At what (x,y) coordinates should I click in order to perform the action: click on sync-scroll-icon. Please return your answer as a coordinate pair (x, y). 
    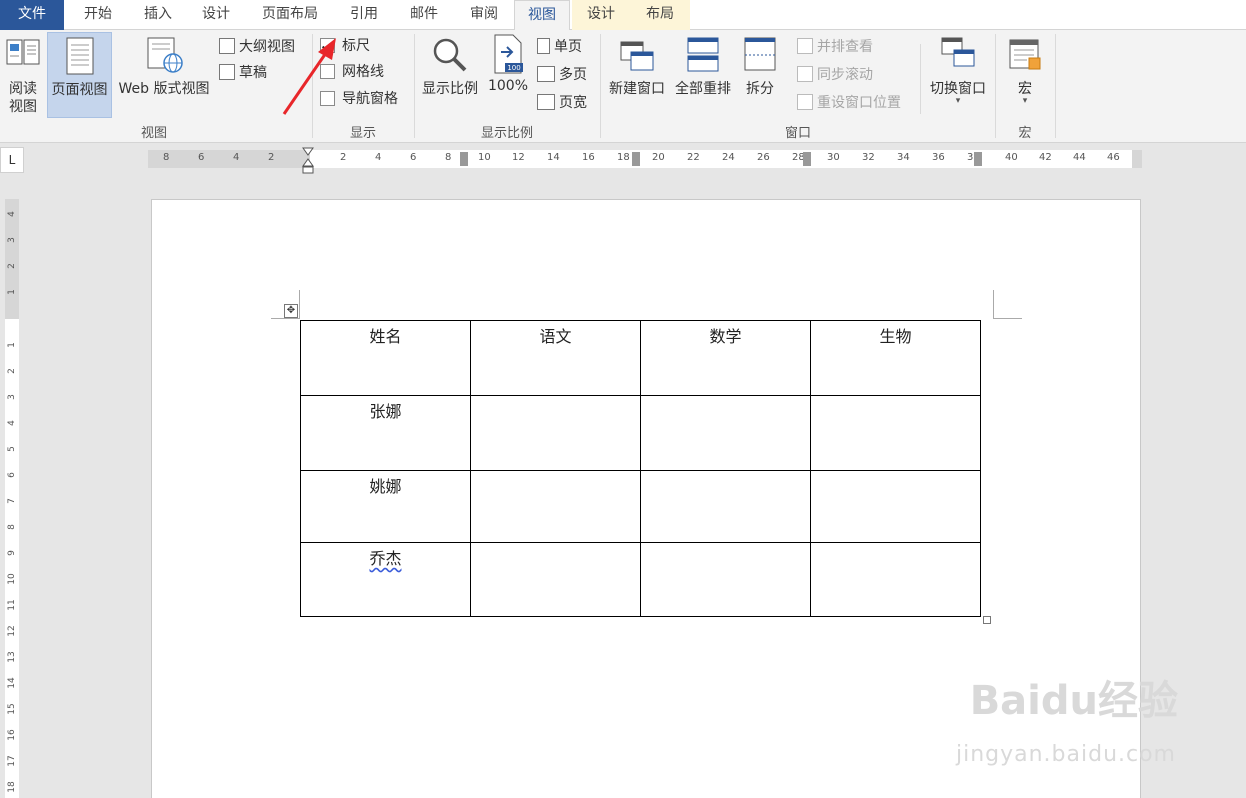
    Looking at the image, I should click on (805, 74).